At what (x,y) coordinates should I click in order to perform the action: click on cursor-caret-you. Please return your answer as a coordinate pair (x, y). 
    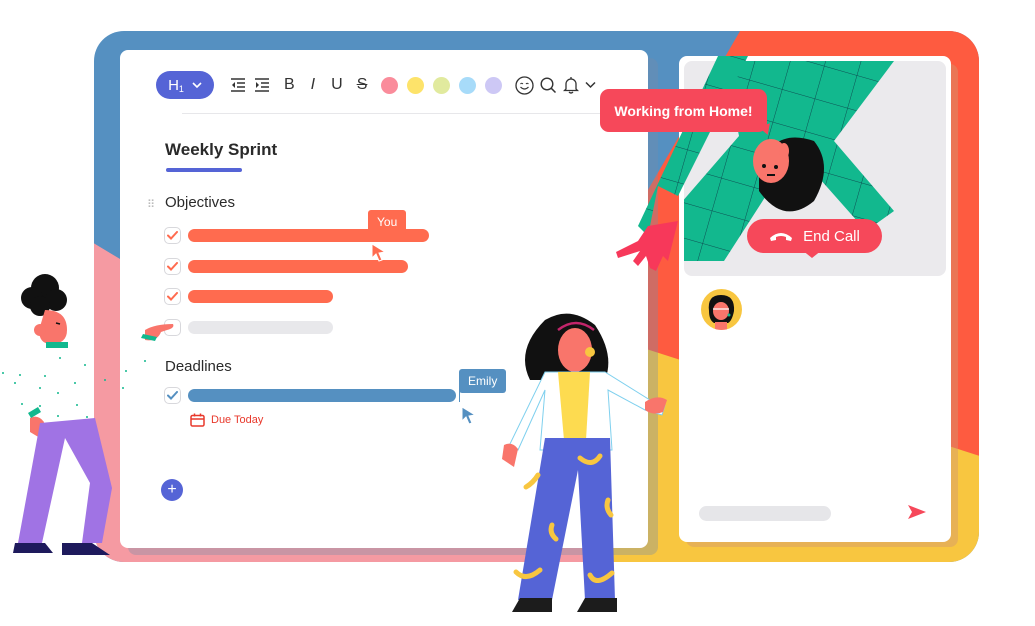
    Looking at the image, I should click on (368, 234).